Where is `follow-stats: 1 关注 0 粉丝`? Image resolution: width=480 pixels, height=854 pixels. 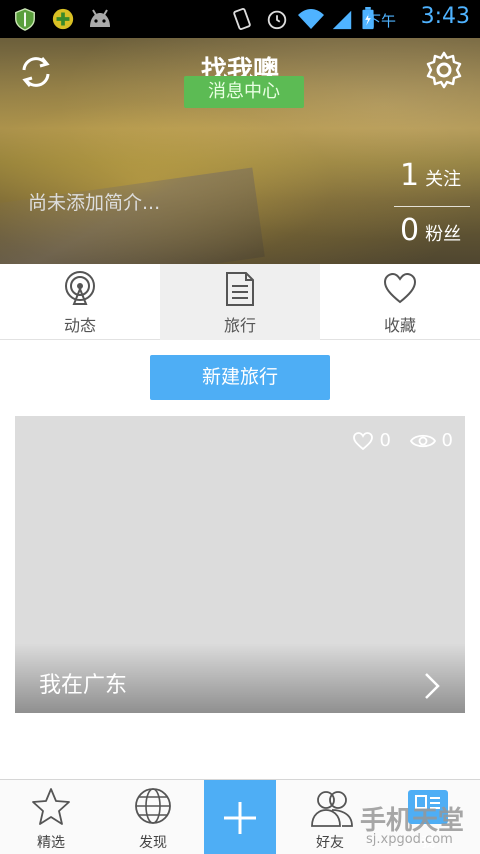 follow-stats: 1 关注 0 粉丝 is located at coordinates (432, 208).